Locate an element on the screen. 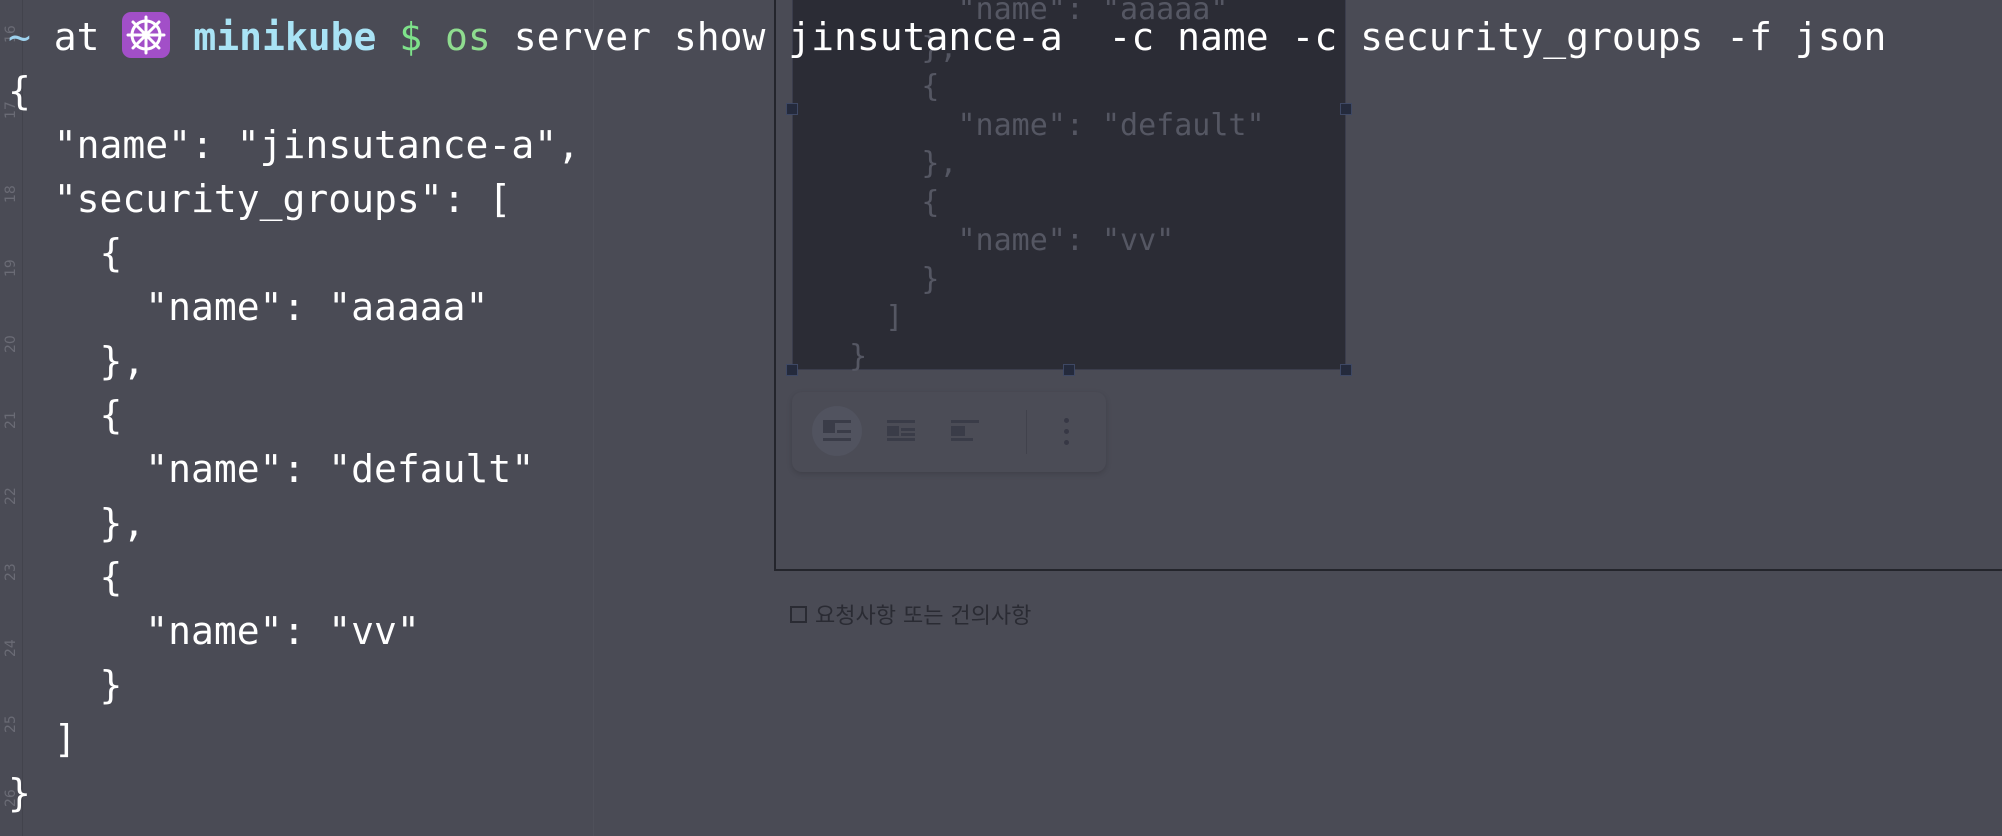  output-line: "security_groups": [ is located at coordinates (260, 199).